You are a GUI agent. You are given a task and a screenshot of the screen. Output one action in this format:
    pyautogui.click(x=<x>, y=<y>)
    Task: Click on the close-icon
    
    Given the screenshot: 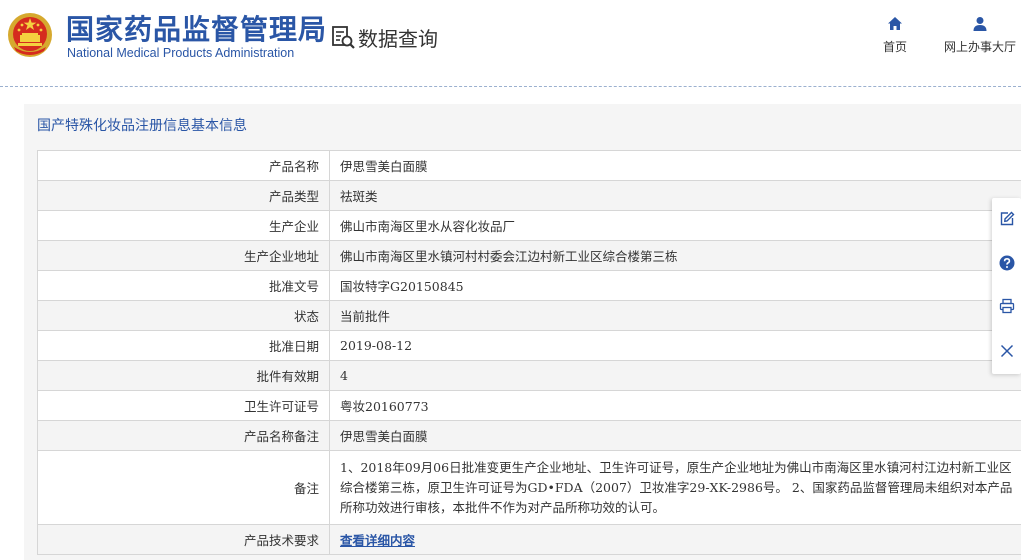 What is the action you would take?
    pyautogui.click(x=1007, y=351)
    